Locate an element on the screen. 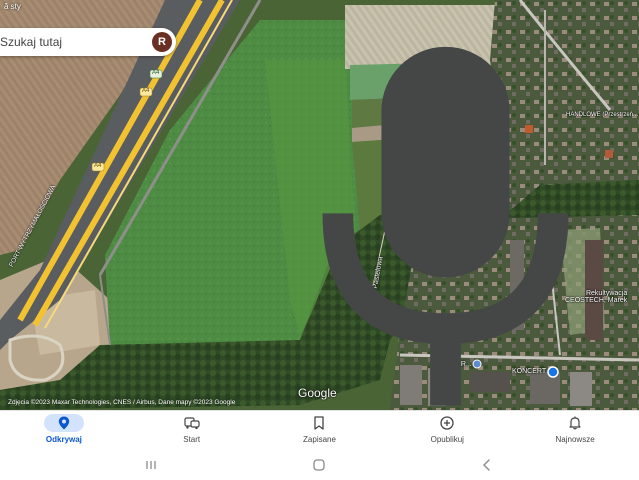  google-logo: Google is located at coordinates (317, 393).